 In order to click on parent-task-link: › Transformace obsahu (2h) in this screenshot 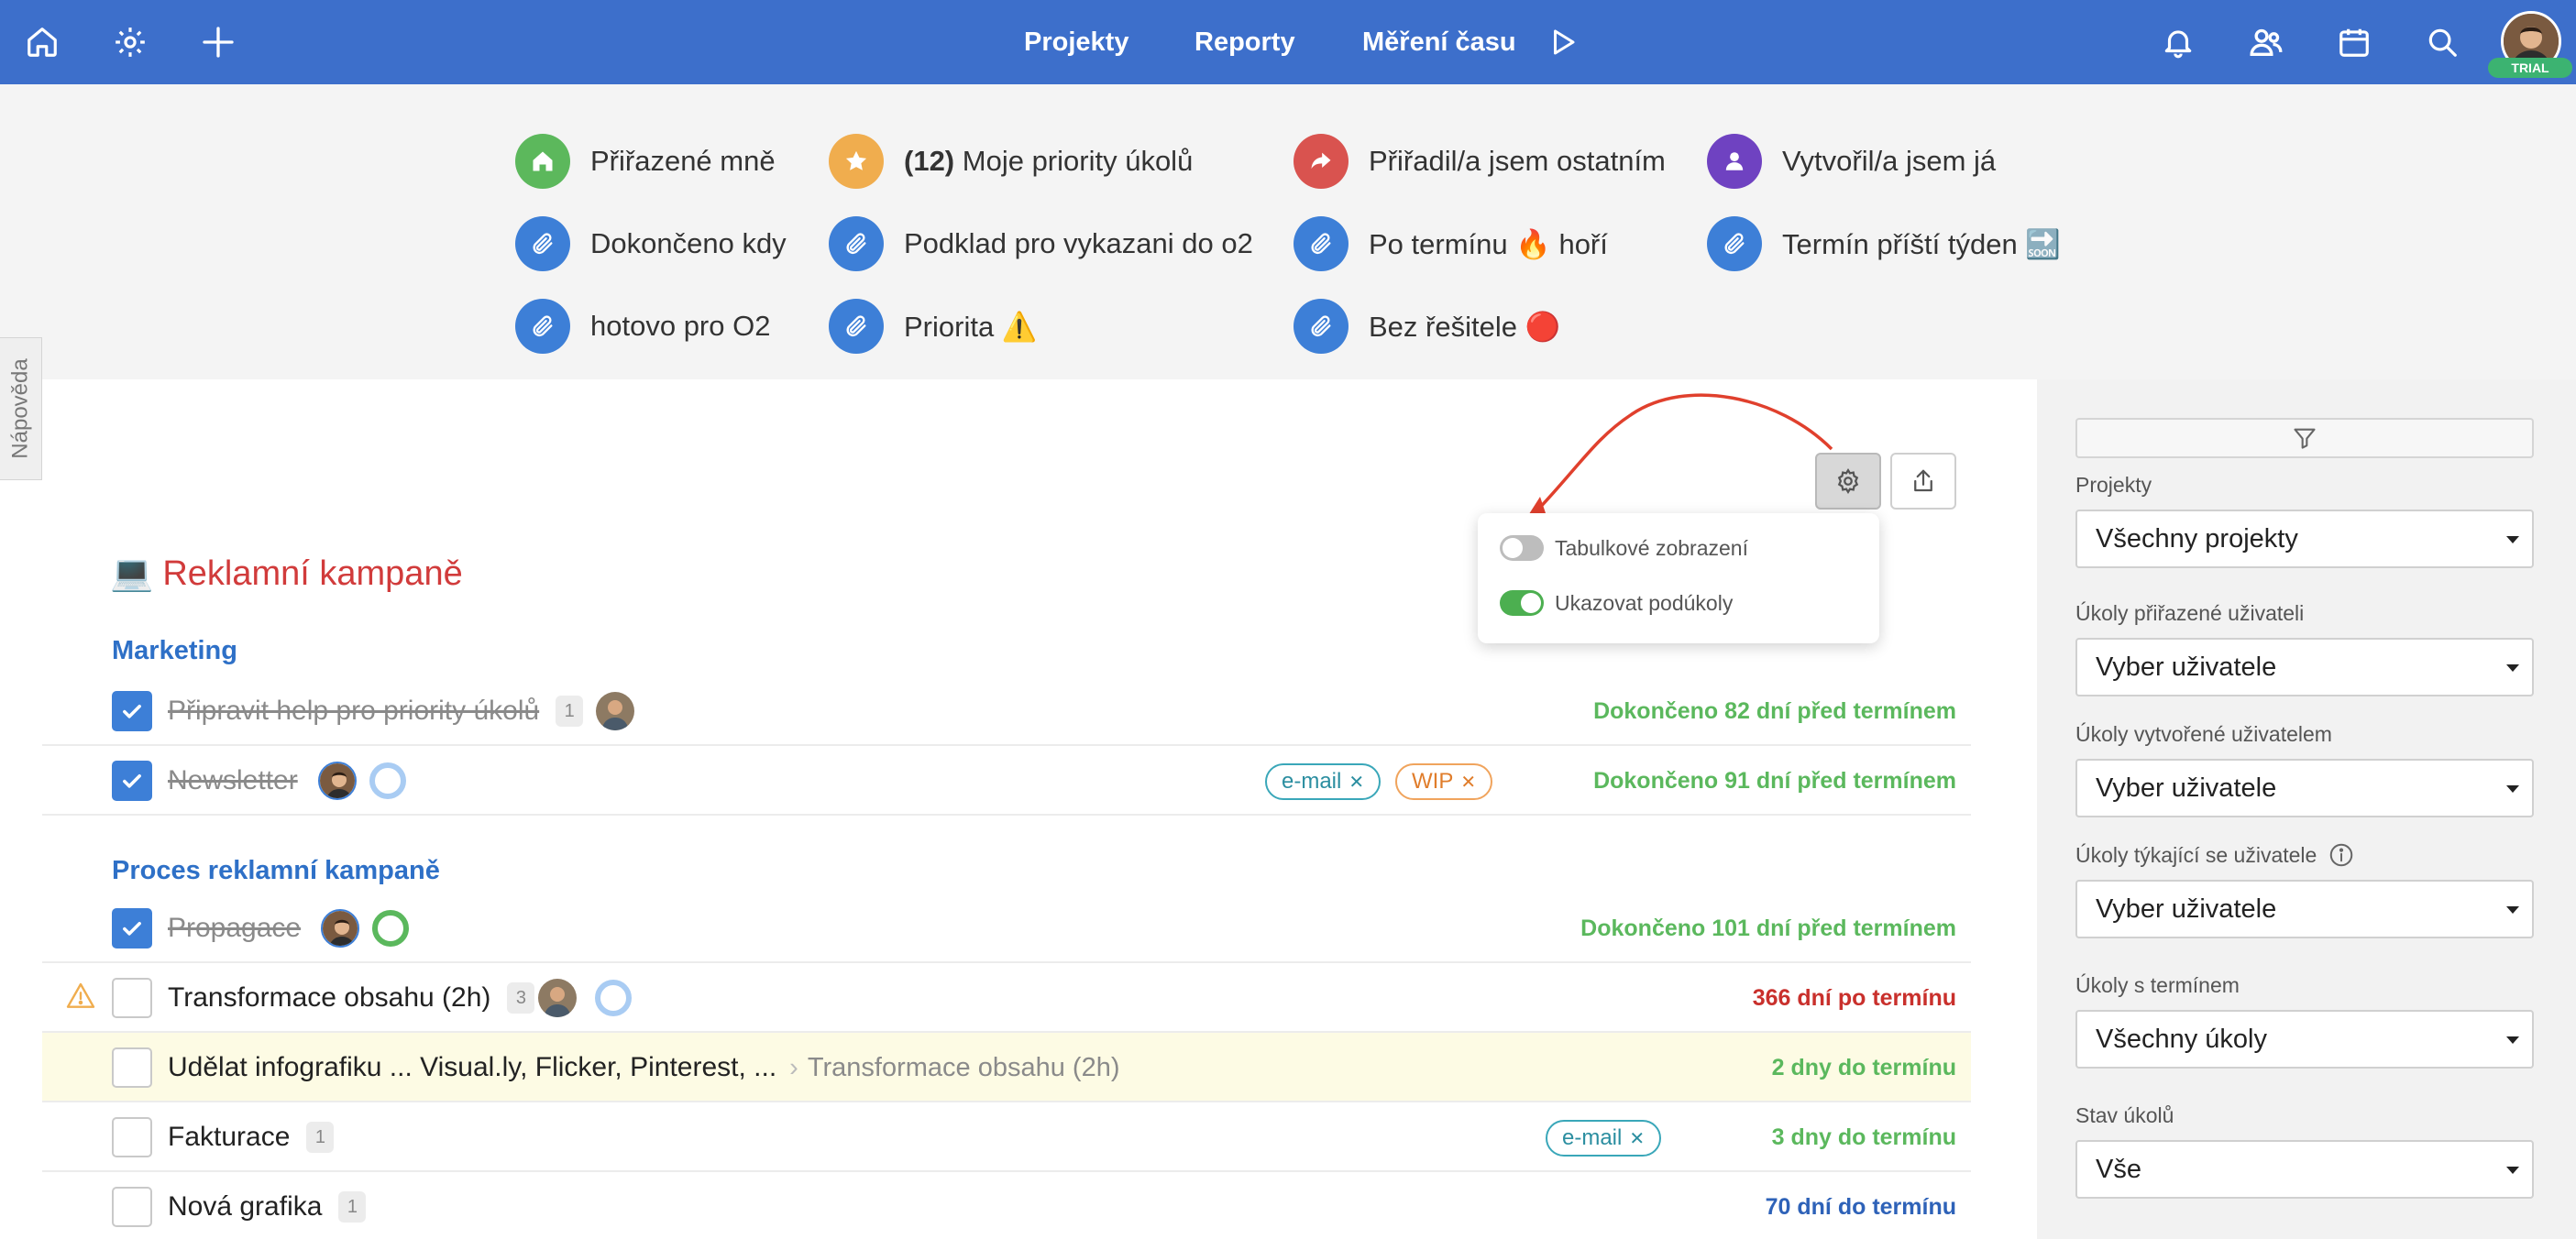, I will do `click(954, 1068)`.